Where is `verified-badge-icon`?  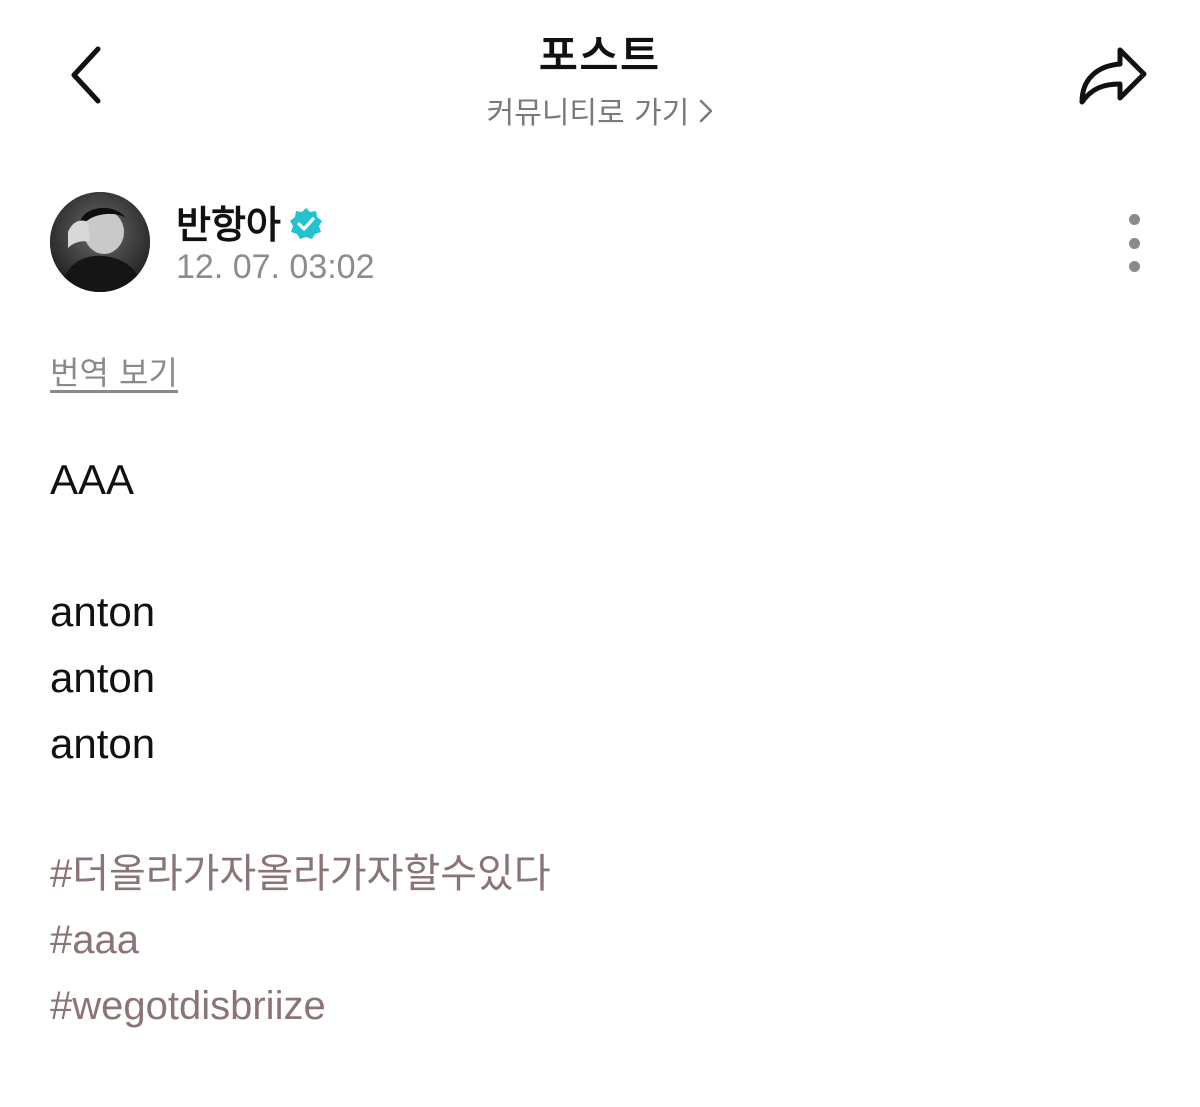
verified-badge-icon is located at coordinates (306, 224).